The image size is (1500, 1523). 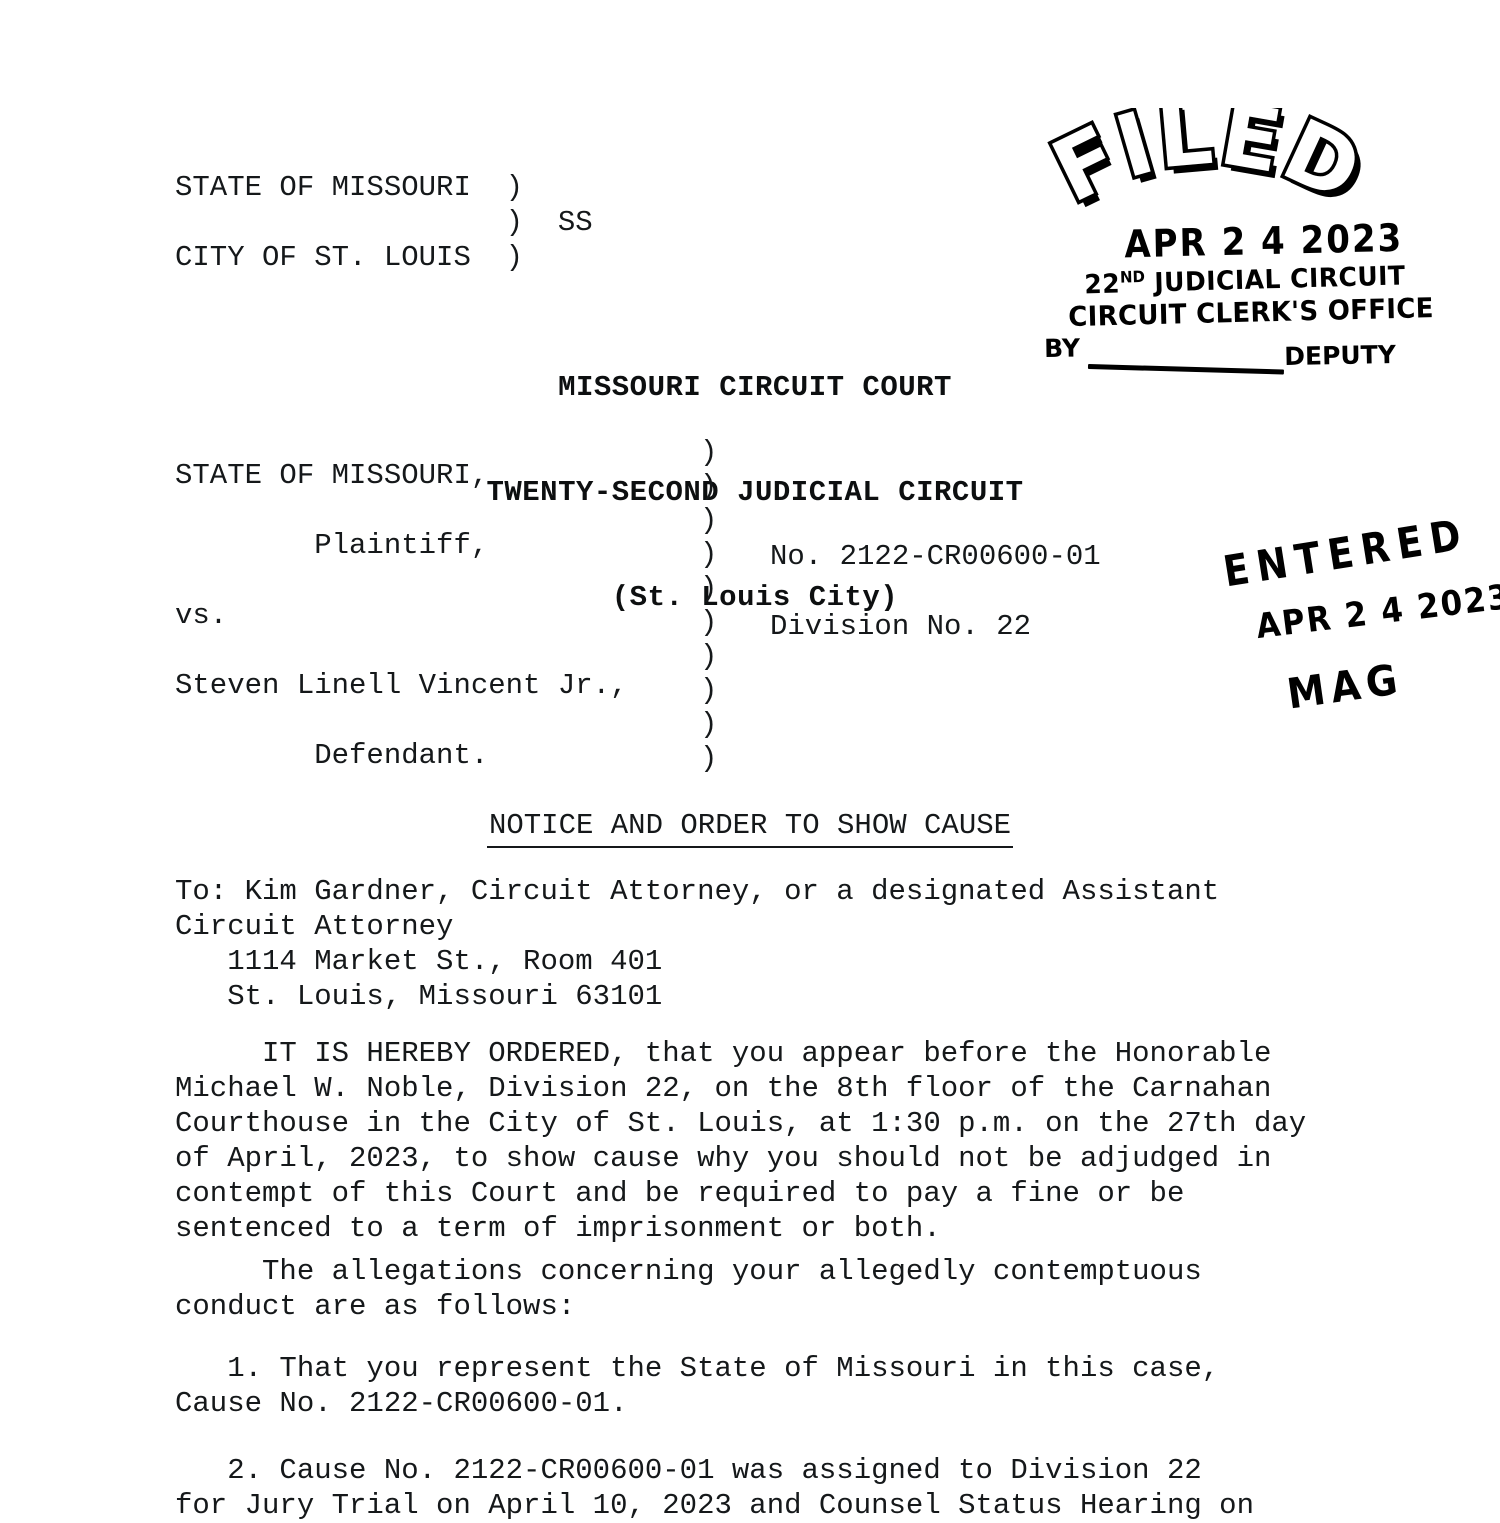 I want to click on court-header-line-1: MISSOURI CIRCUIT COURT, so click(x=755, y=387).